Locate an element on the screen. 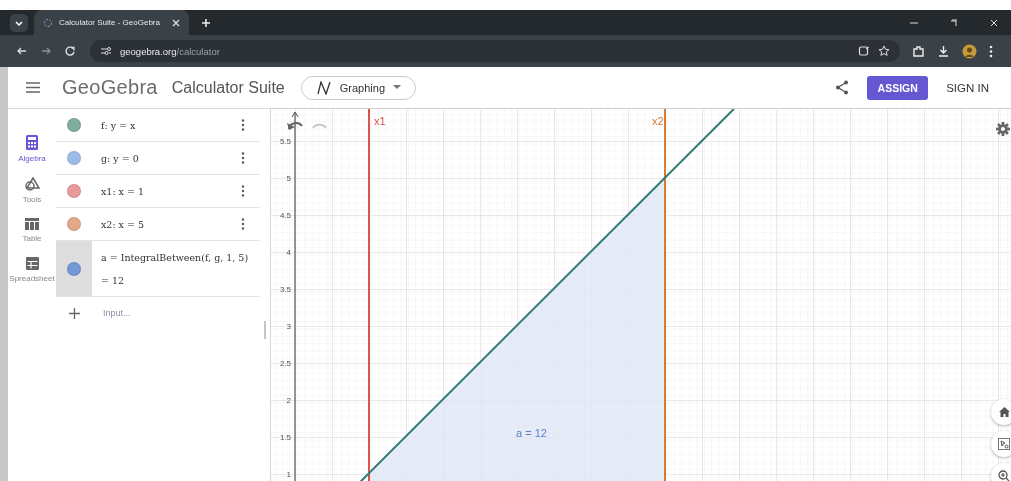 The image size is (1011, 481). reload-icon is located at coordinates (70, 51).